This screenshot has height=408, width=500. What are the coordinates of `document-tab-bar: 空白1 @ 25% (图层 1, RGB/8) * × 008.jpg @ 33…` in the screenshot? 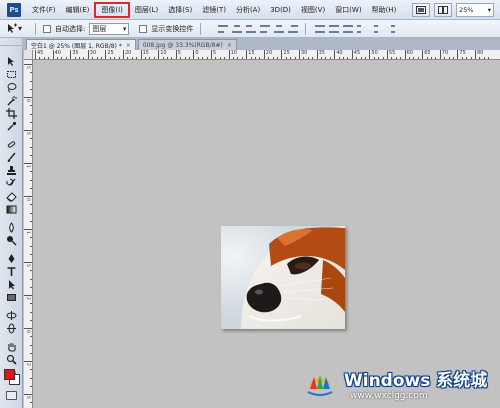 It's located at (261, 44).